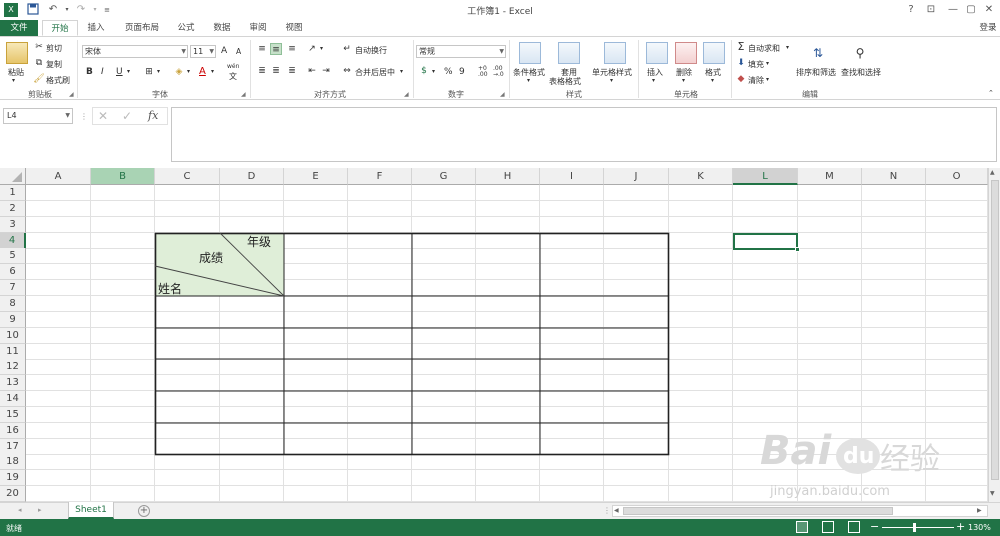 The image size is (1000, 536). Describe the element at coordinates (186, 28) in the screenshot. I see `tab-formulas: 公式` at that location.